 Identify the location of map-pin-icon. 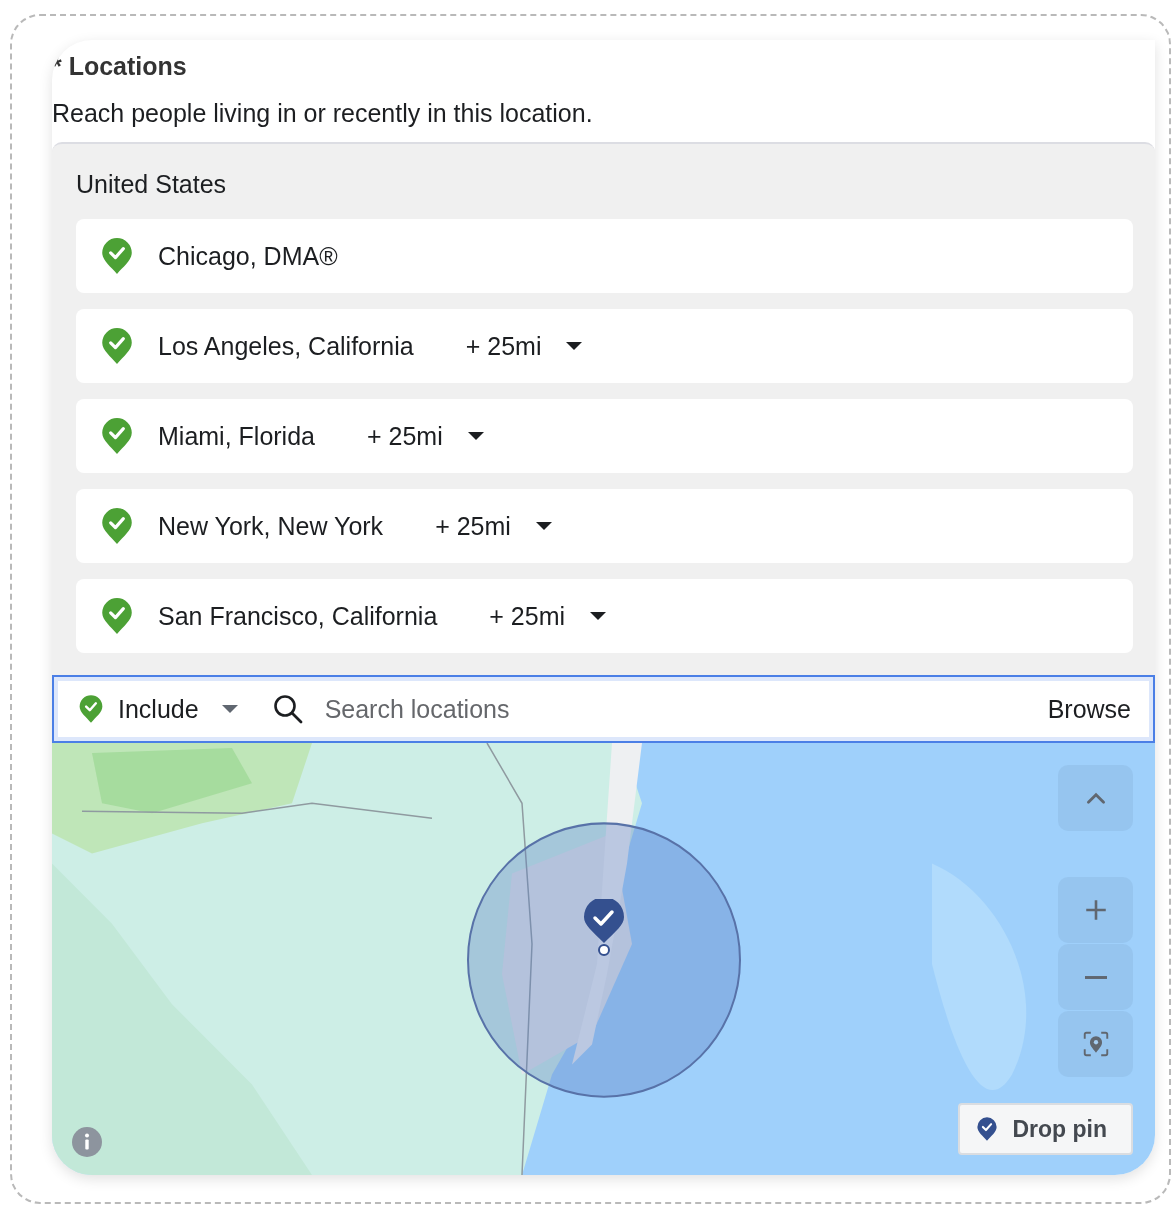
(604, 928).